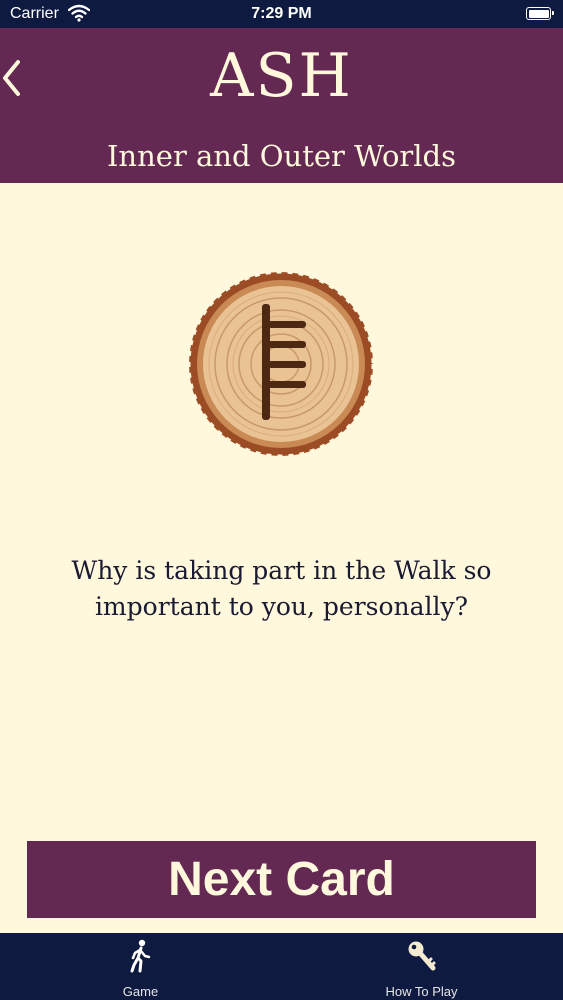  What do you see at coordinates (140, 991) in the screenshot?
I see `tab-label: Game` at bounding box center [140, 991].